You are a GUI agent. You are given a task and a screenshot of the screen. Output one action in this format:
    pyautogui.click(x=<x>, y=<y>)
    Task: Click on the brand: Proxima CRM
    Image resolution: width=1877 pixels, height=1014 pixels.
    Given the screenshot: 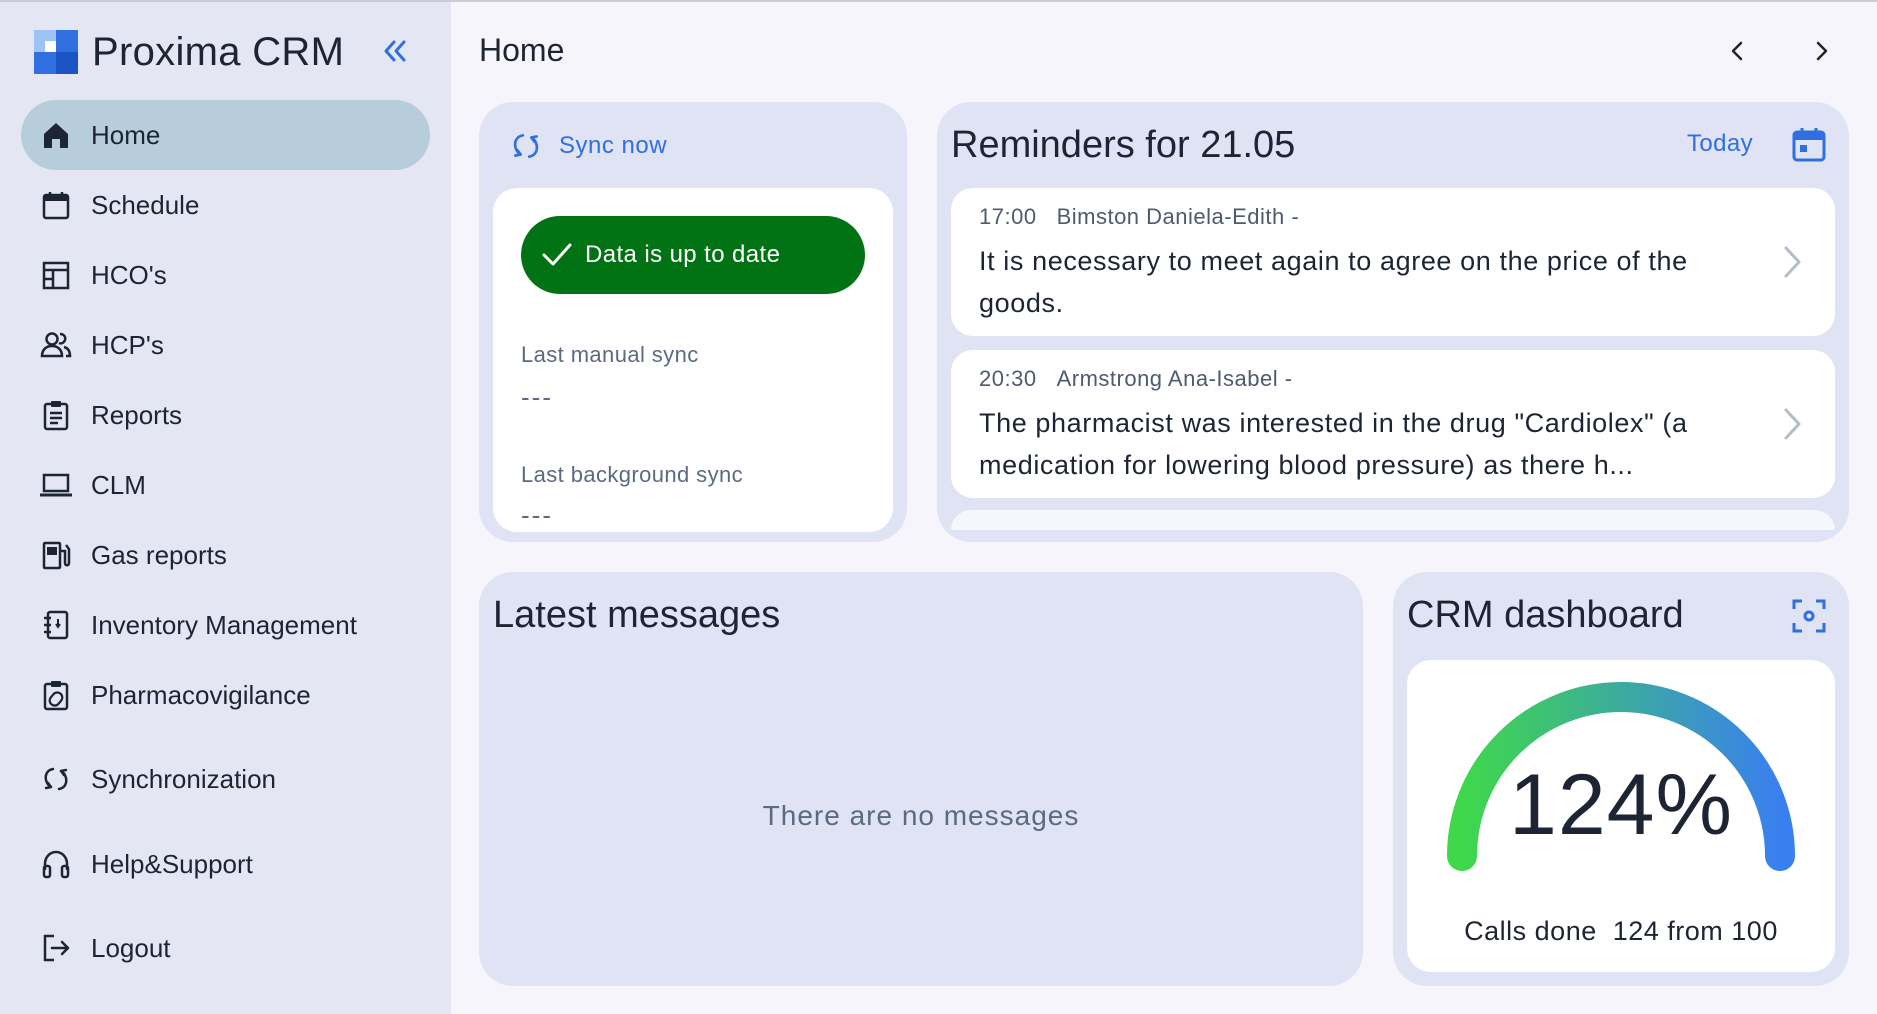 What is the action you would take?
    pyautogui.click(x=189, y=52)
    